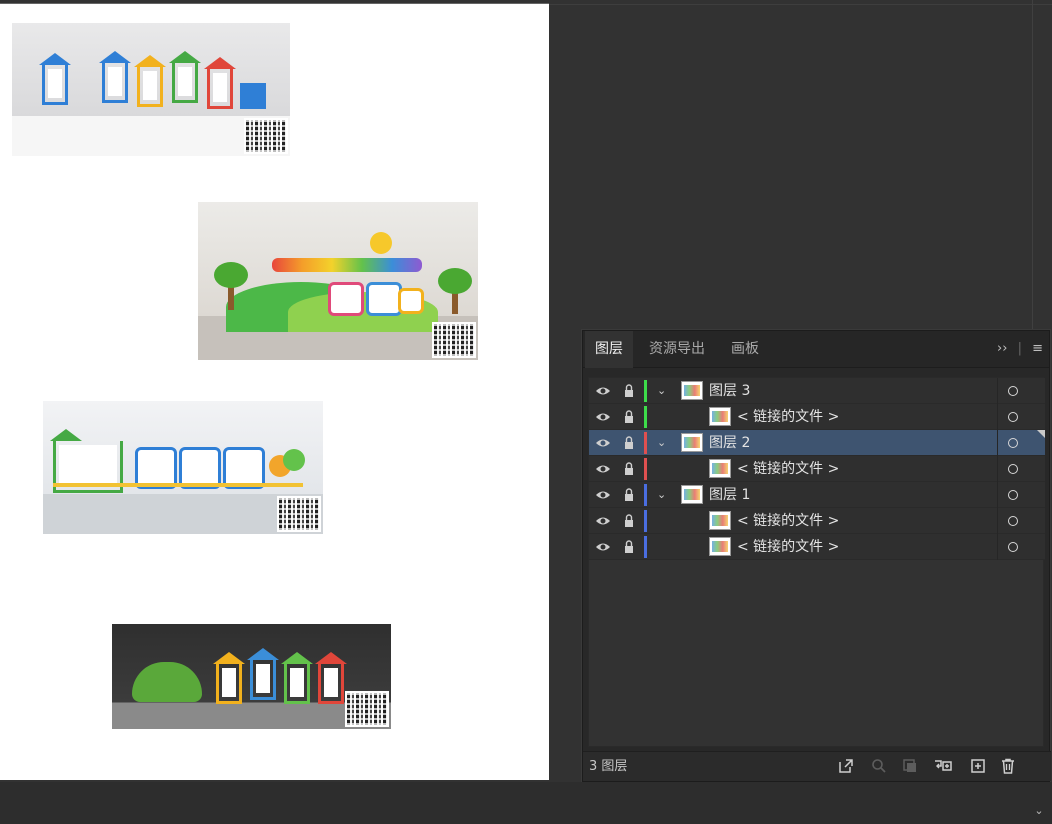 This screenshot has height=824, width=1052. What do you see at coordinates (800, 4) in the screenshot?
I see `canvas-top-border` at bounding box center [800, 4].